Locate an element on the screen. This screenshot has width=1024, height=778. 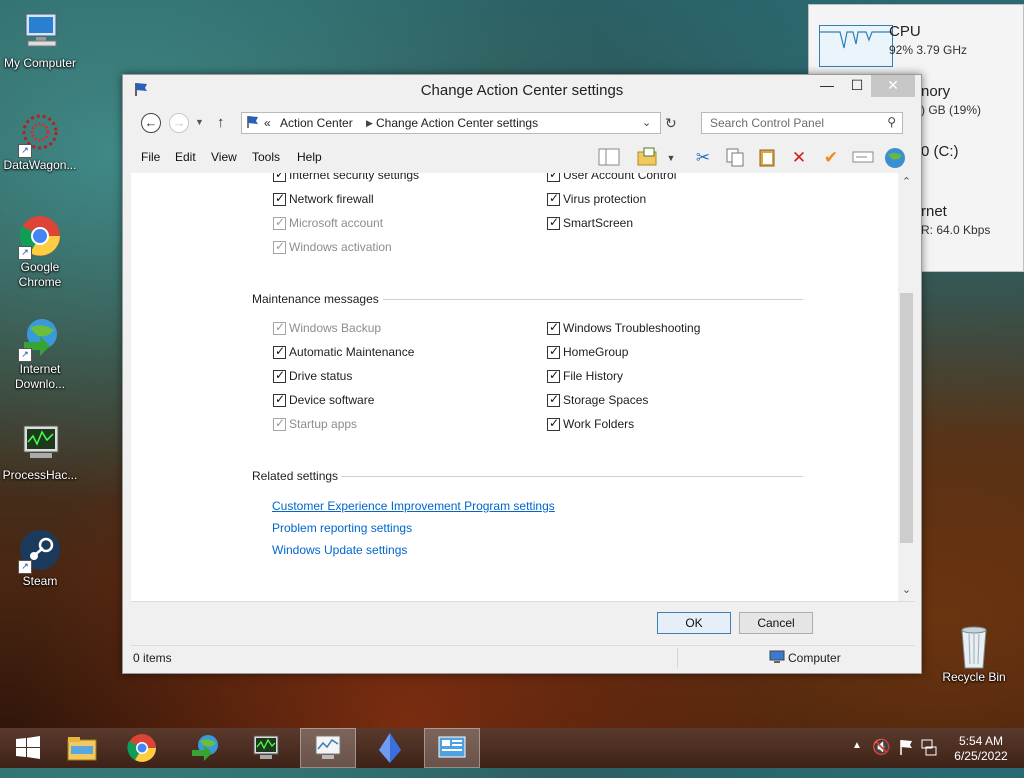
checkbox-label: Network firewall is located at coordinates (331, 199).